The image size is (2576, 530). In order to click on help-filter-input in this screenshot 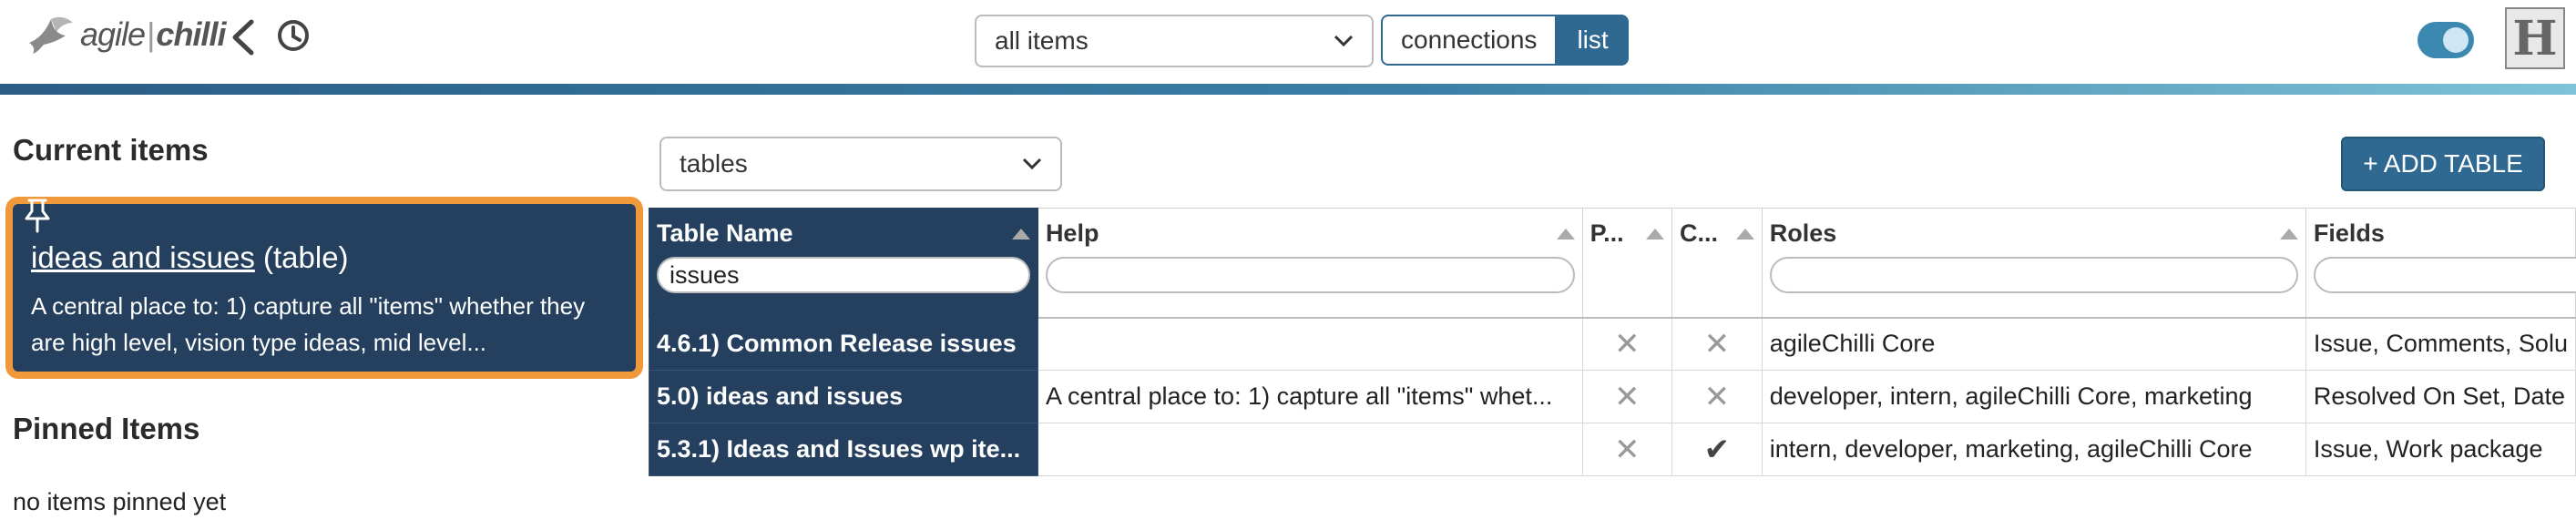, I will do `click(1310, 275)`.